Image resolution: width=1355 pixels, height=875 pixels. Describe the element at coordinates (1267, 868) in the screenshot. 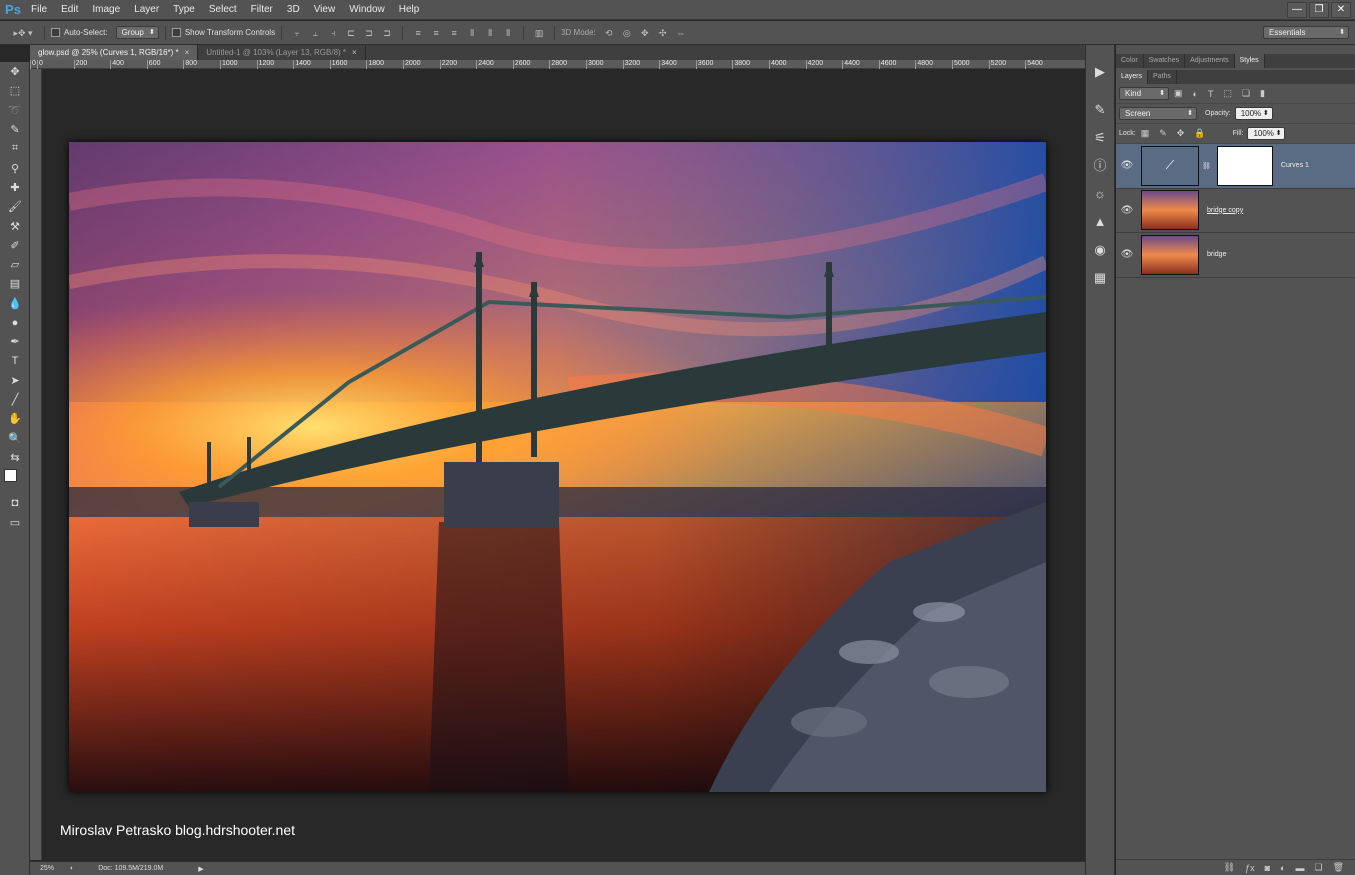

I see `add-mask-icon: ◙` at that location.